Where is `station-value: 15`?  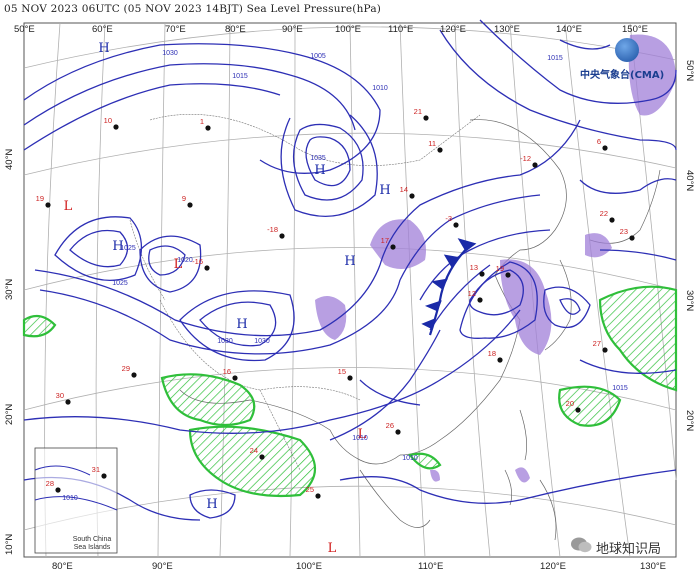
station-value: 15 is located at coordinates (342, 371).